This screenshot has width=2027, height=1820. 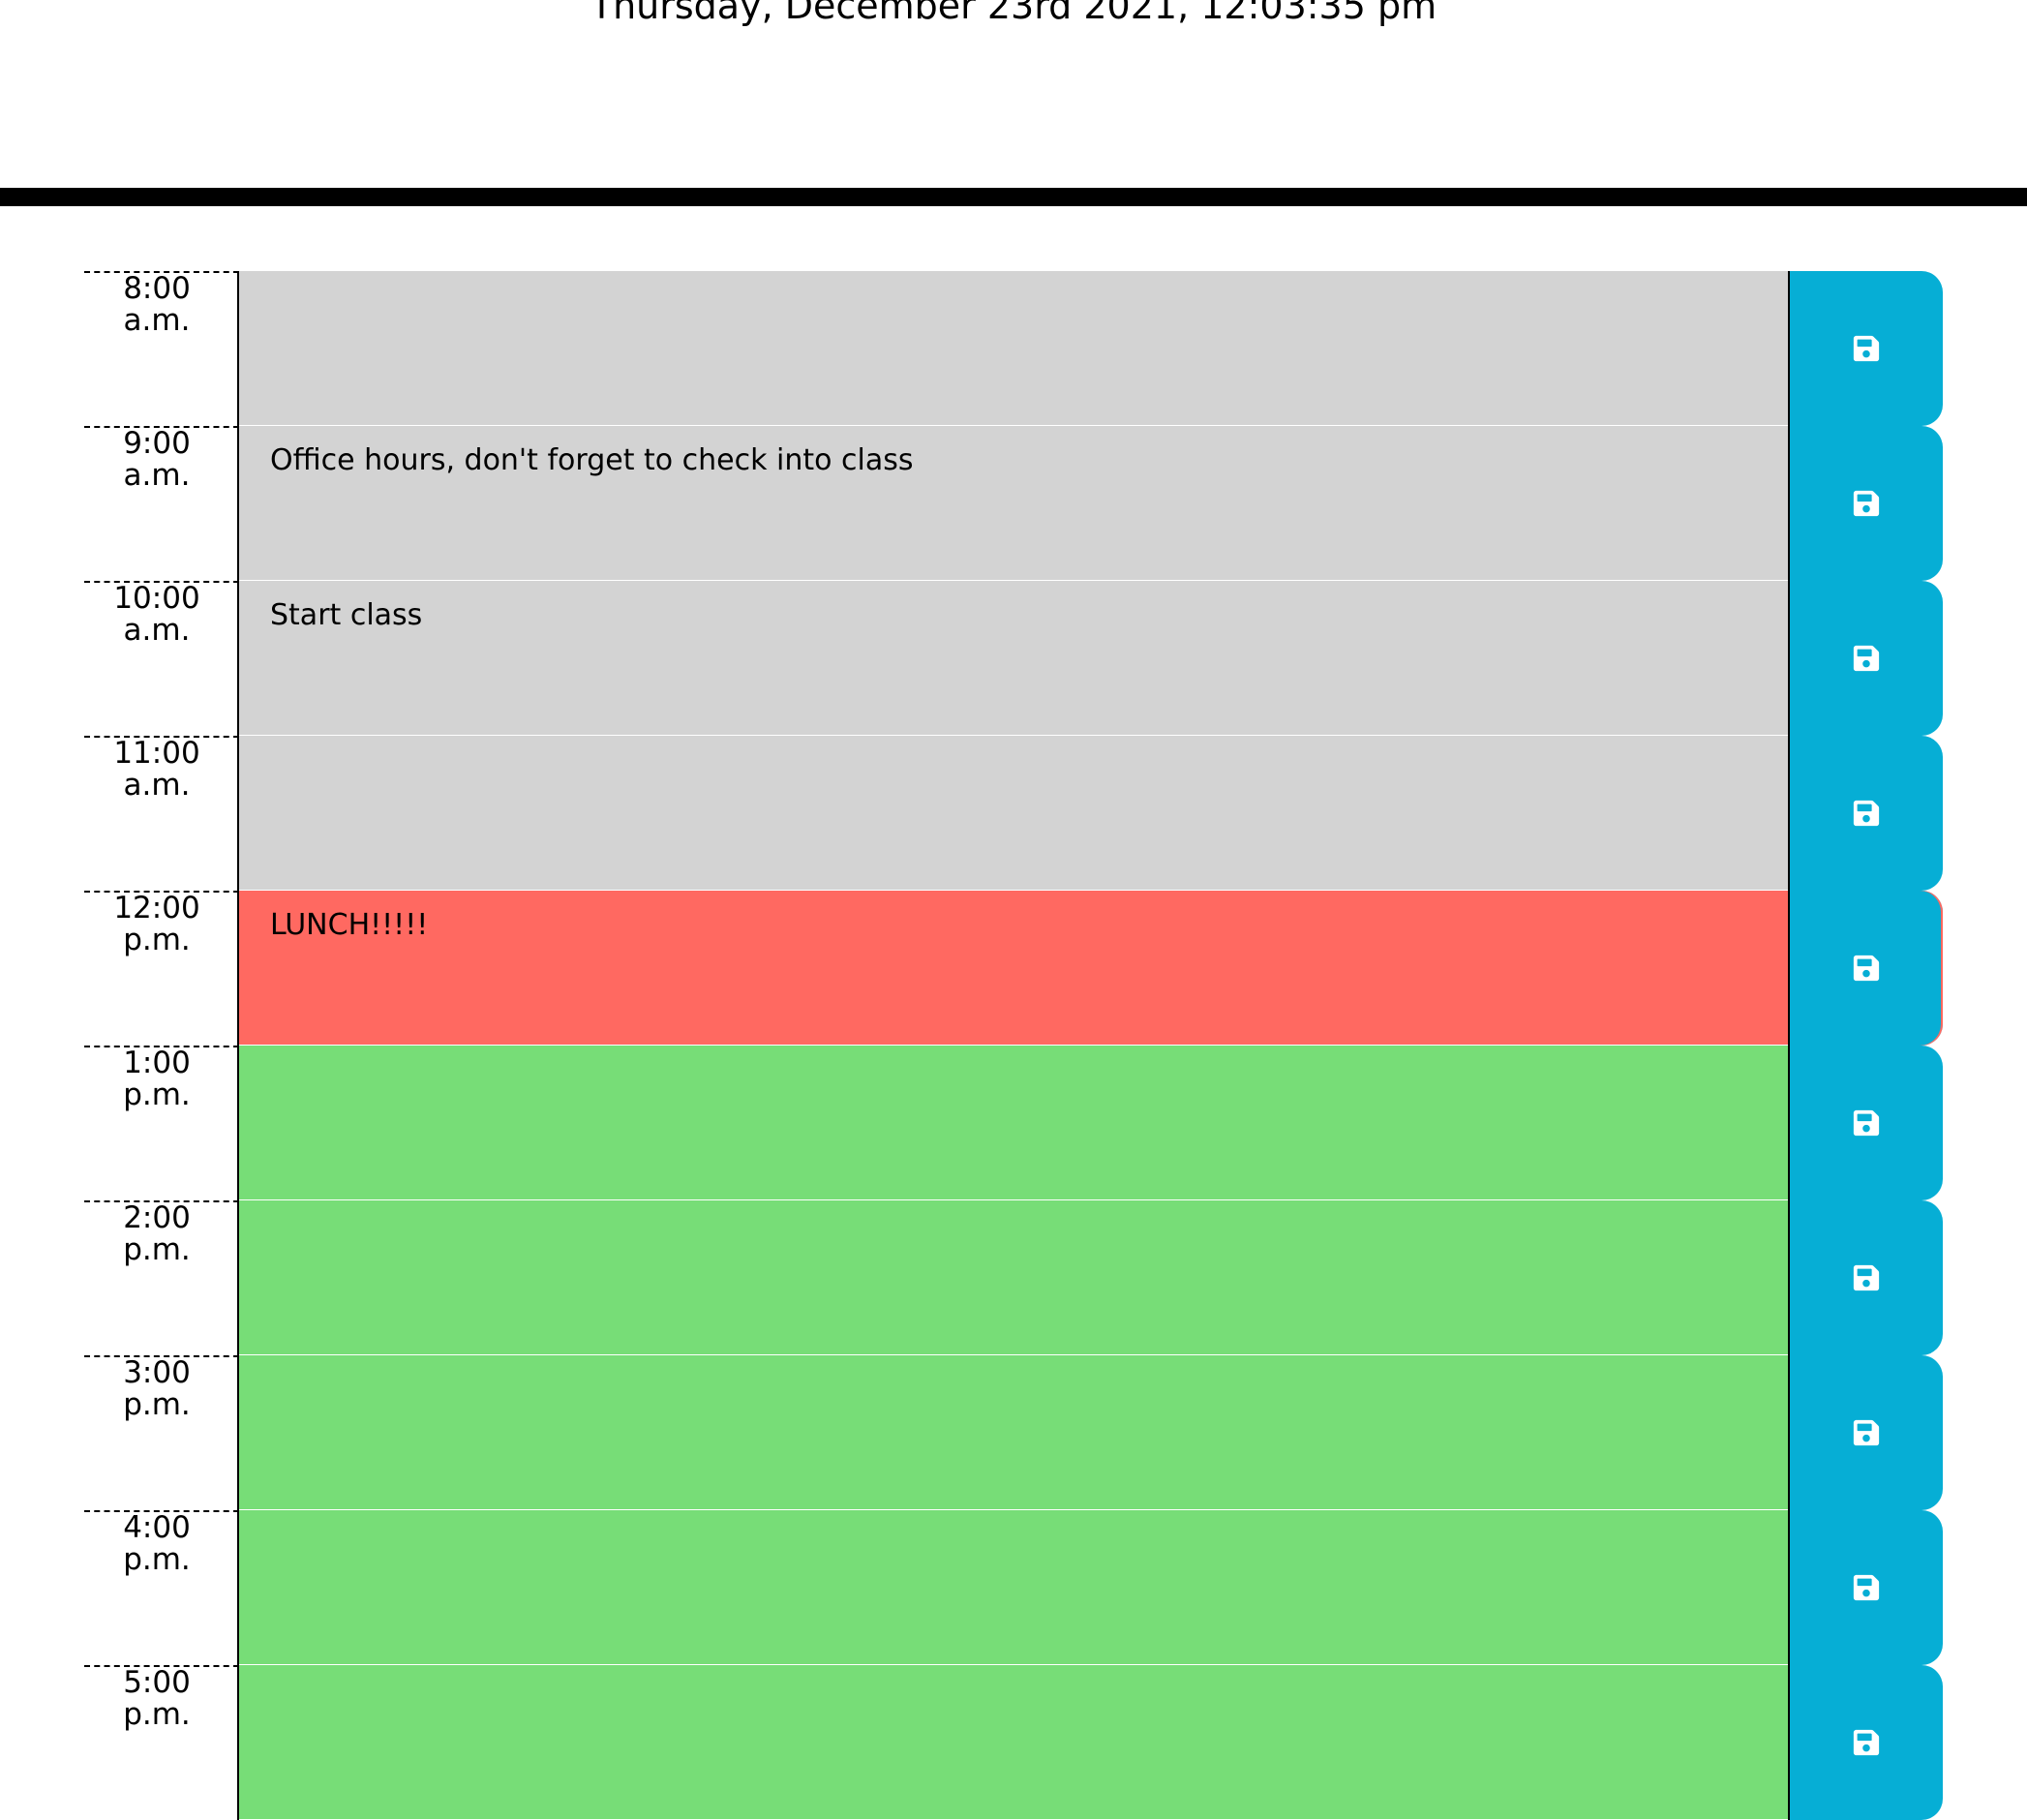 What do you see at coordinates (157, 1528) in the screenshot?
I see `hour-time: 4:00` at bounding box center [157, 1528].